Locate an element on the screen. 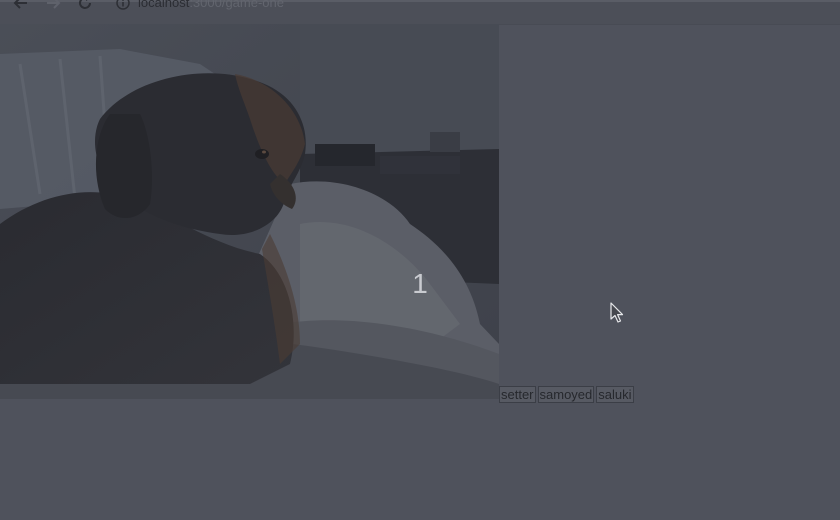  mouse-cursor-icon is located at coordinates (617, 312).